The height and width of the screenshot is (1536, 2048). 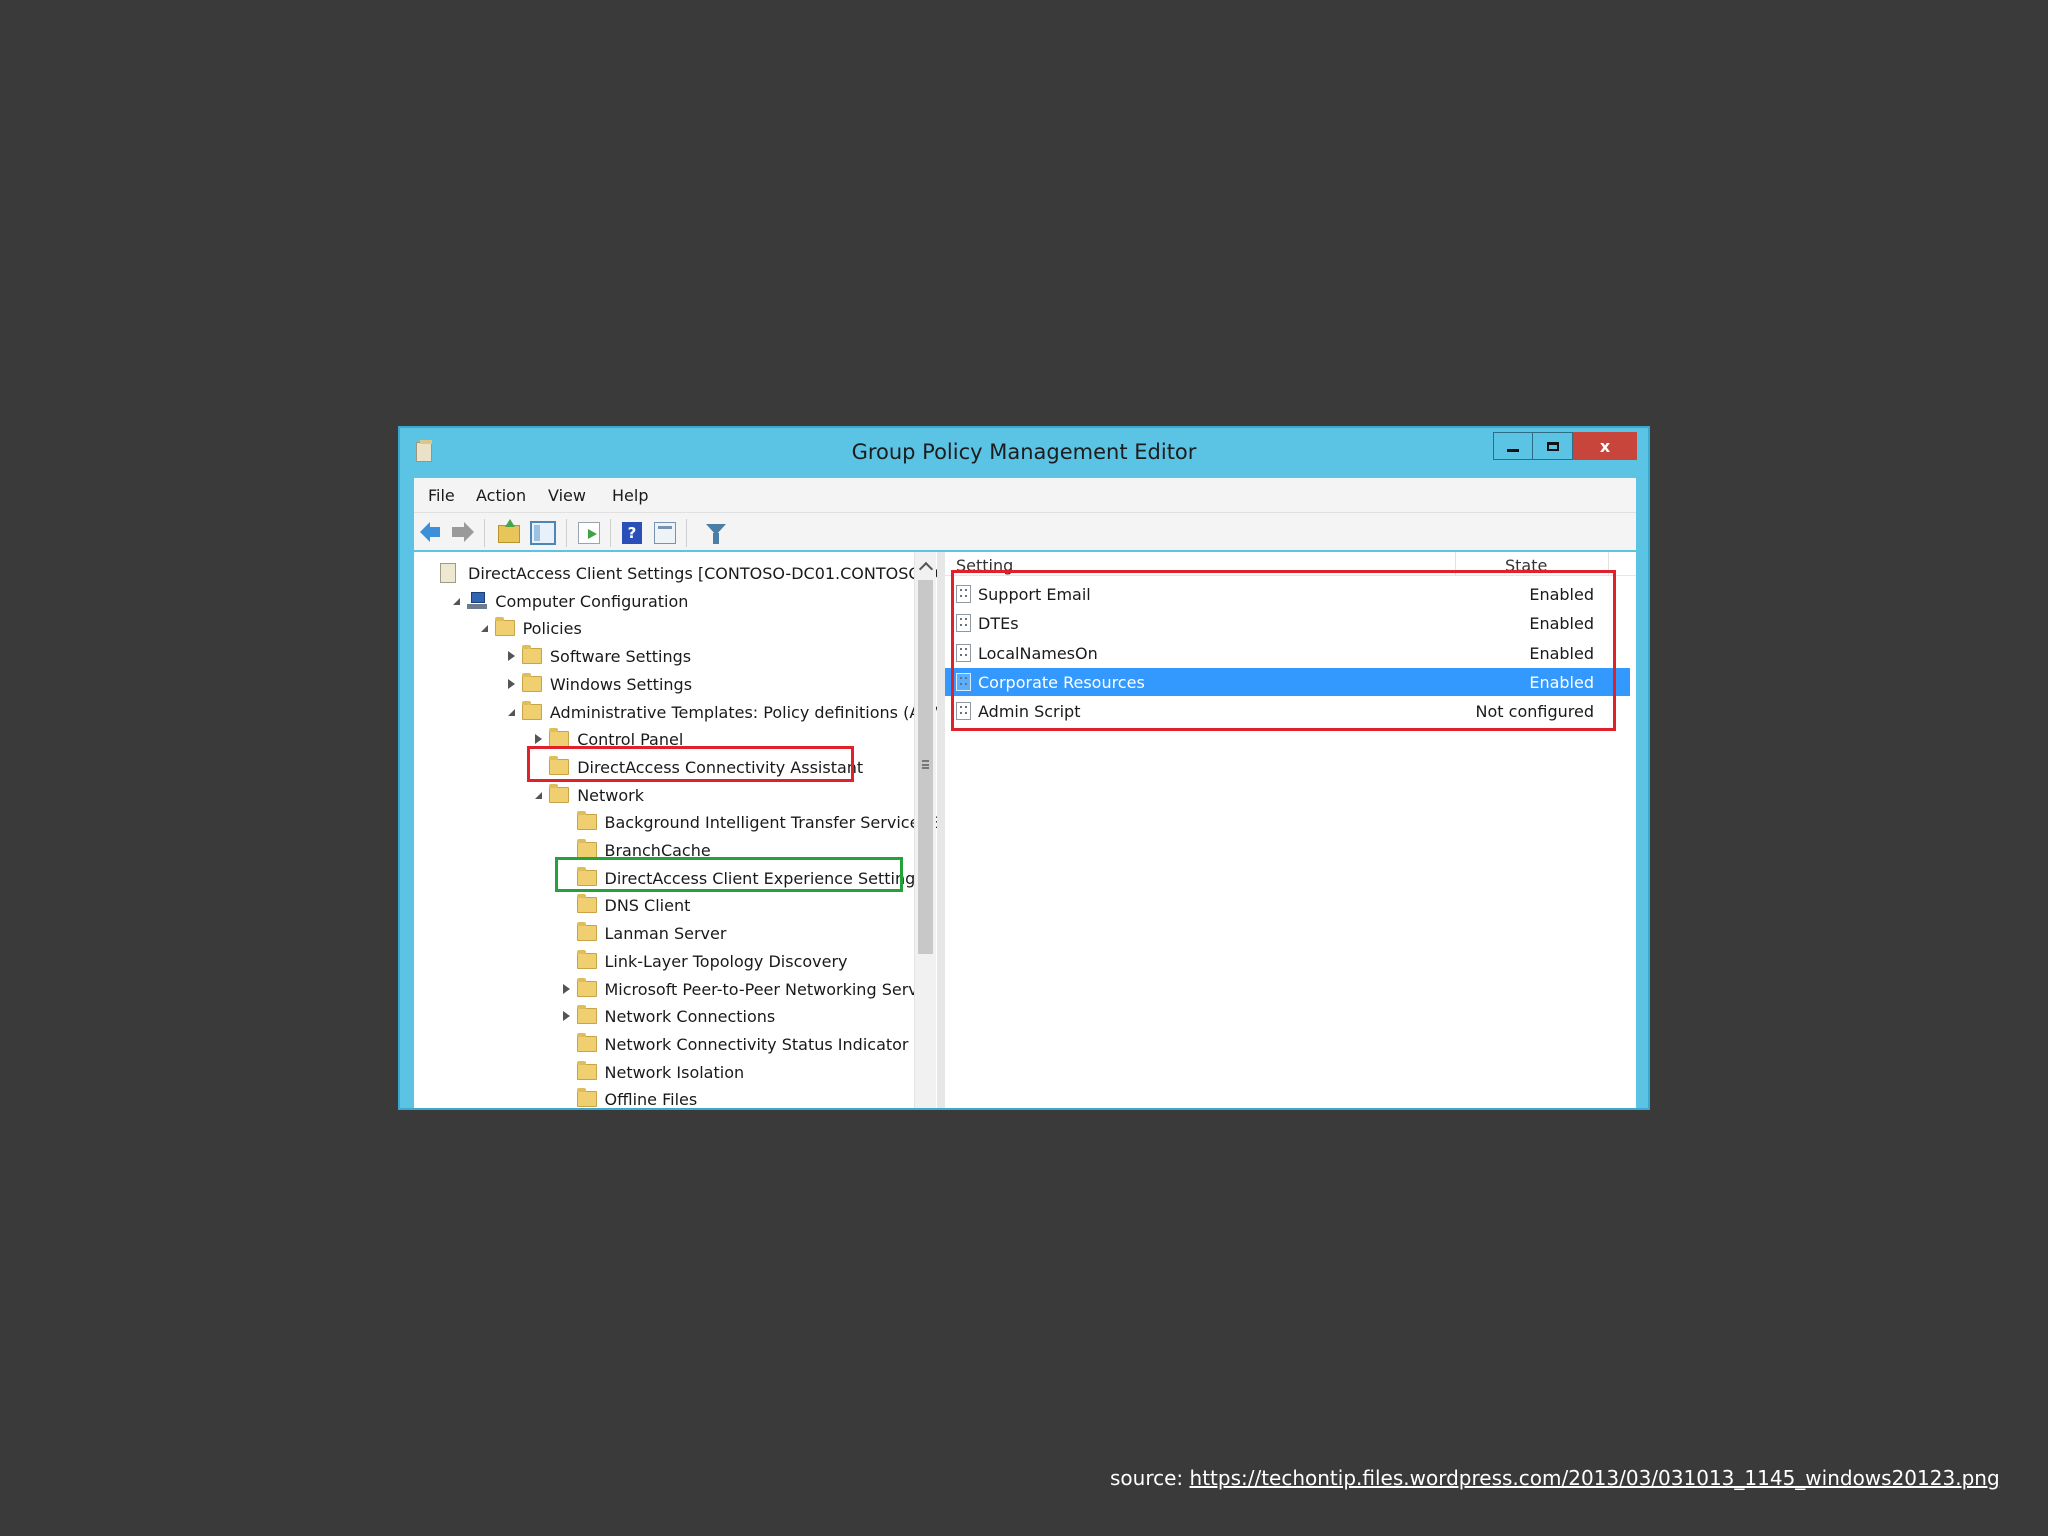 I want to click on menu-view: View, so click(x=567, y=495).